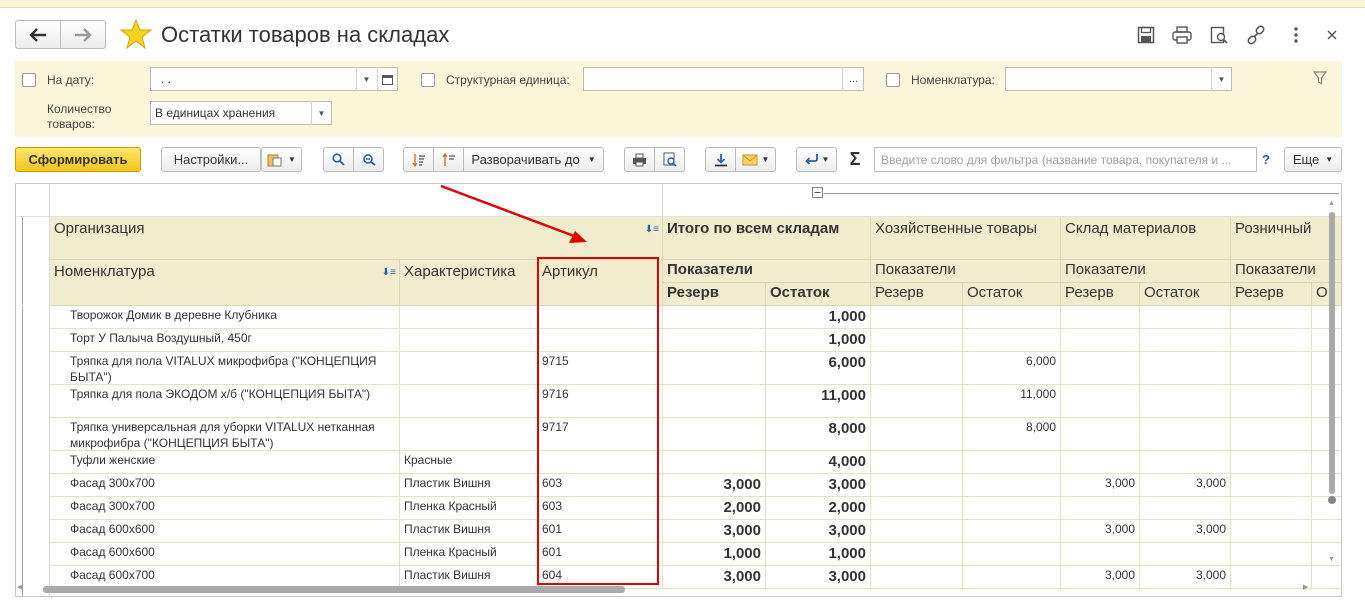 The height and width of the screenshot is (614, 1365). Describe the element at coordinates (38, 34) in the screenshot. I see `back-button` at that location.